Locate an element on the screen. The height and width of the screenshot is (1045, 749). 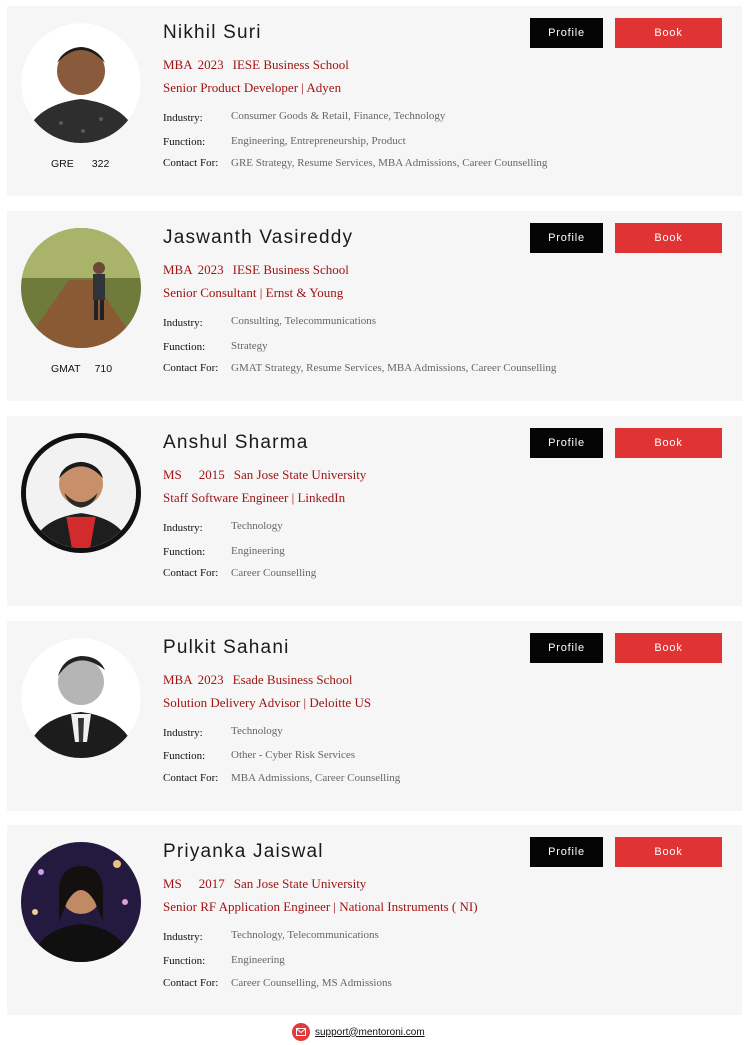
footer: support@mentoroni.com is located at coordinates (358, 1032).